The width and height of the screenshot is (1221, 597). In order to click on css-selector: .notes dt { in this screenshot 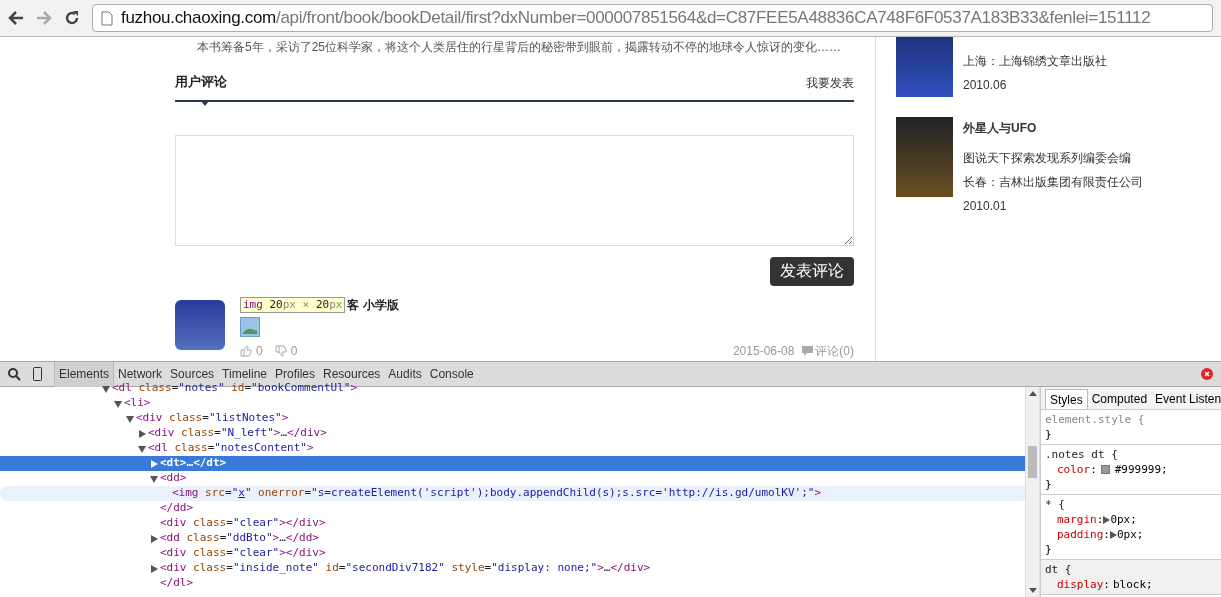, I will do `click(1082, 454)`.